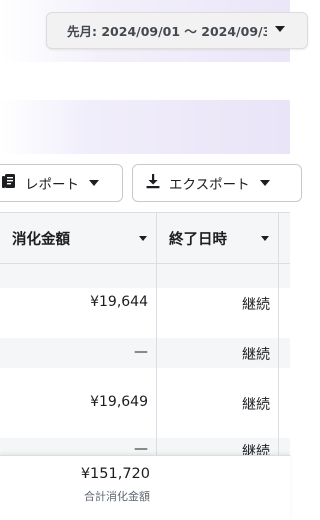 The height and width of the screenshot is (520, 320). I want to click on table-row: ¥19,649 継続, so click(145, 407).